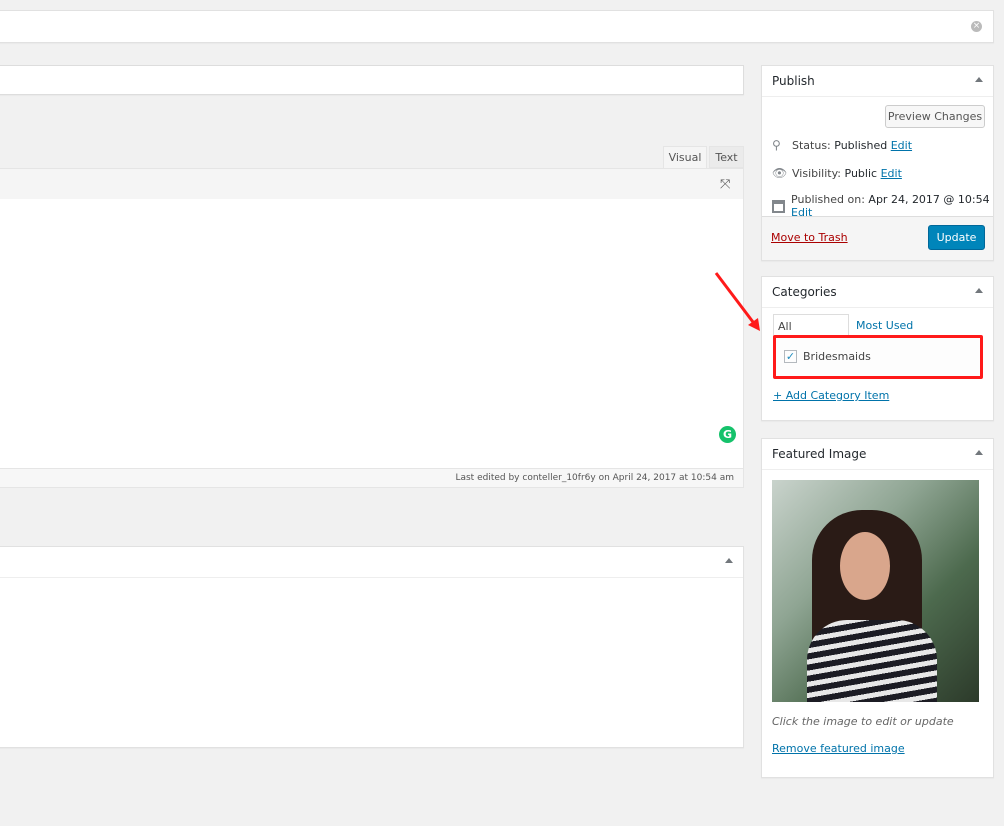  Describe the element at coordinates (819, 454) in the screenshot. I see `featured-image-title: Featured Image` at that location.